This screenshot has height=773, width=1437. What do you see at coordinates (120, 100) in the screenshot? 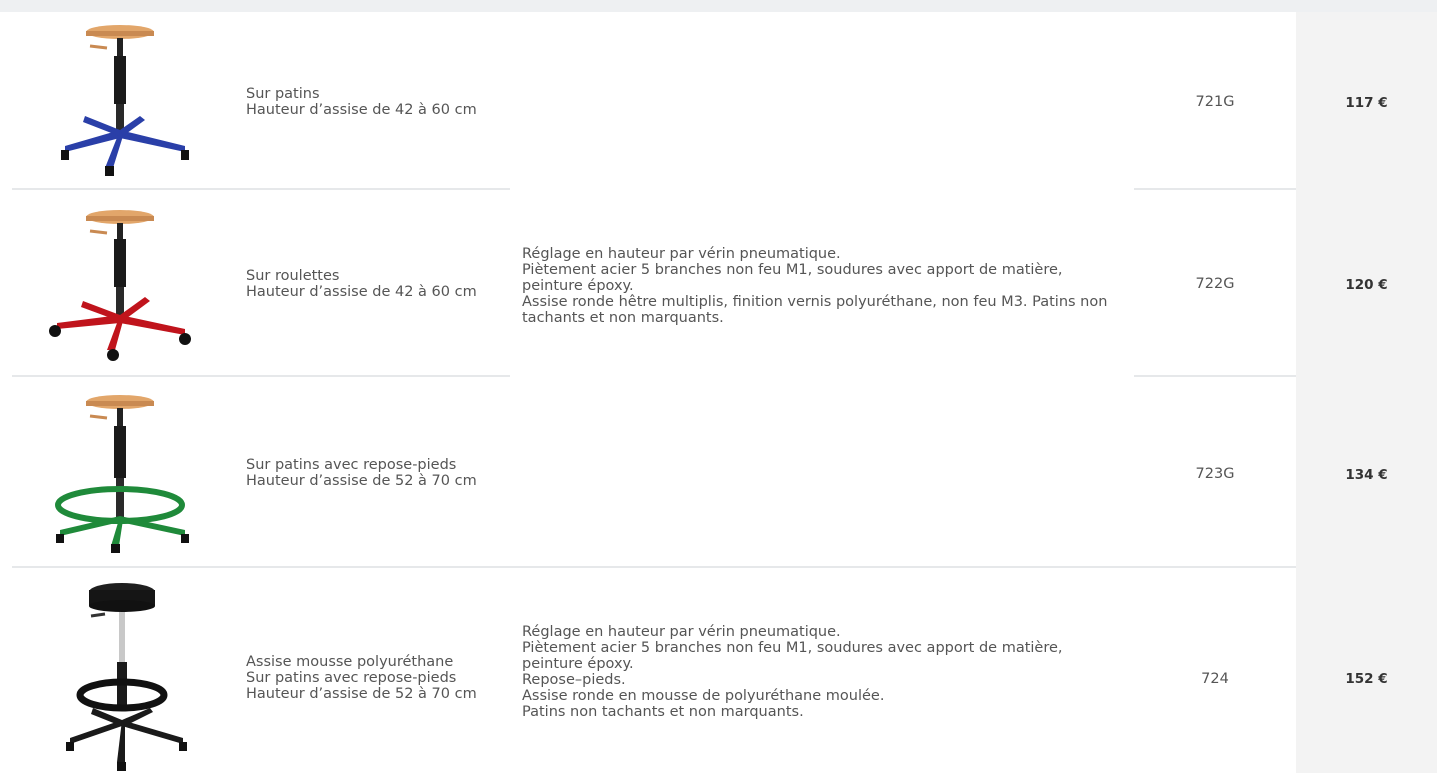
I see `product-image-721G` at bounding box center [120, 100].